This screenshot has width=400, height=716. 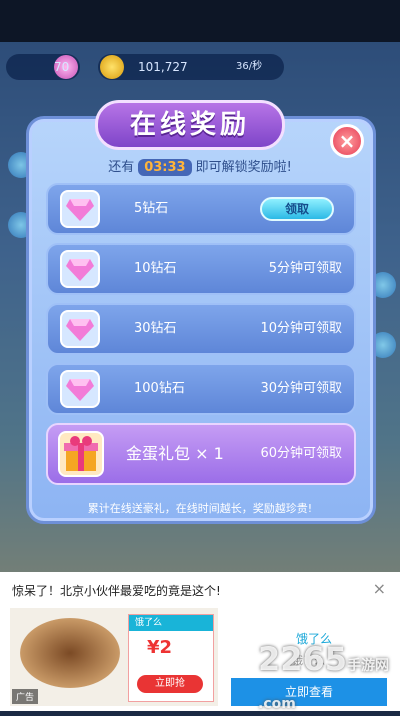 I want to click on resource-bar: 70 101,727 36/秒, so click(x=200, y=69).